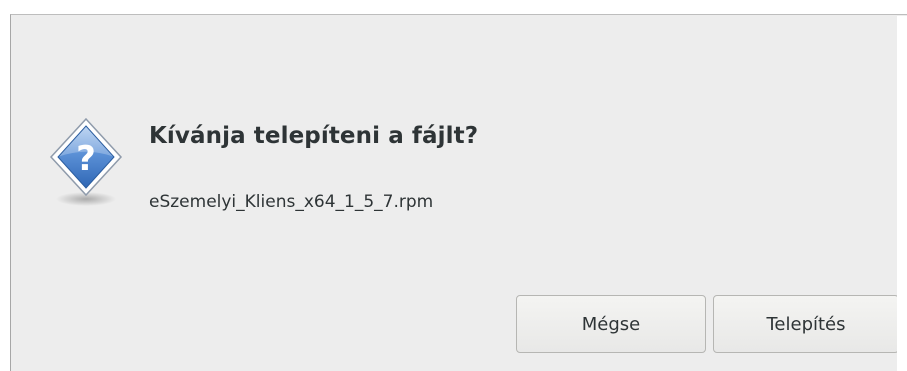  I want to click on dialog-title: Kívánja telepíteni a fájlt?, so click(314, 136).